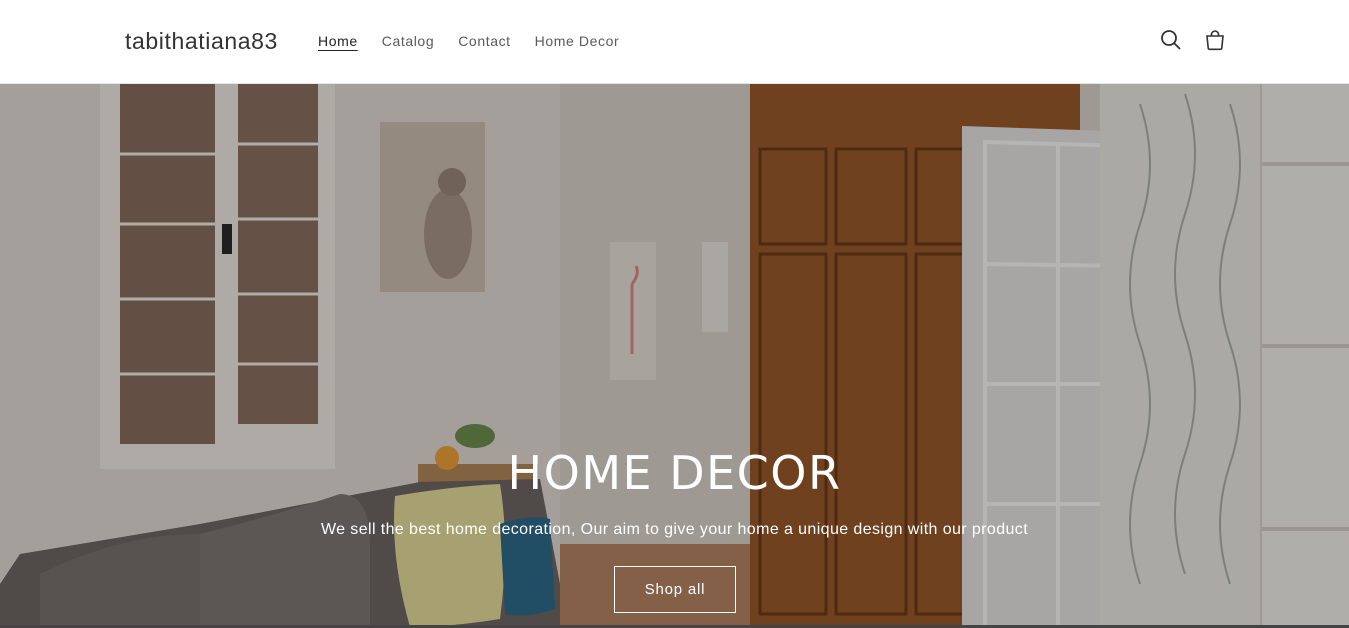  What do you see at coordinates (338, 41) in the screenshot?
I see `nav-home: Home` at bounding box center [338, 41].